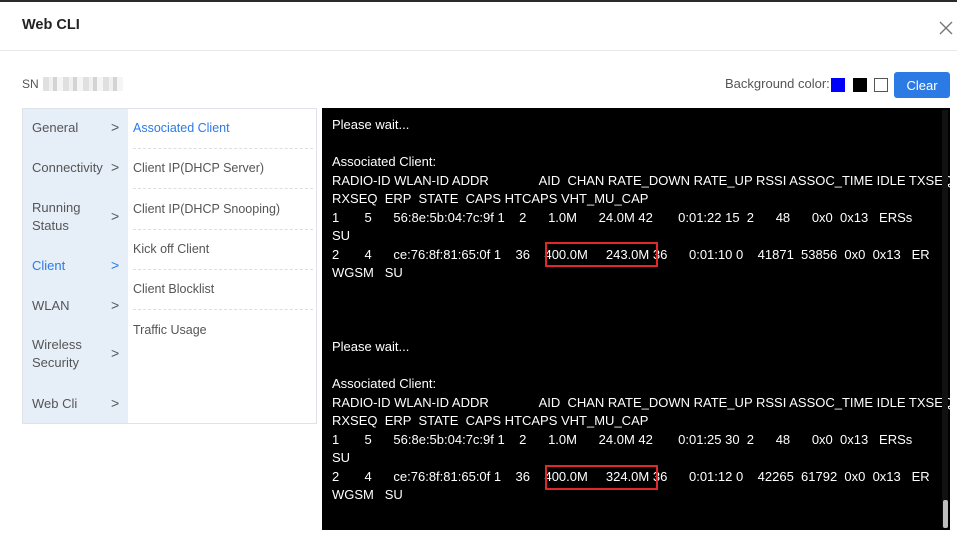 This screenshot has height=544, width=957. I want to click on category-label: WLAN, so click(51, 305).